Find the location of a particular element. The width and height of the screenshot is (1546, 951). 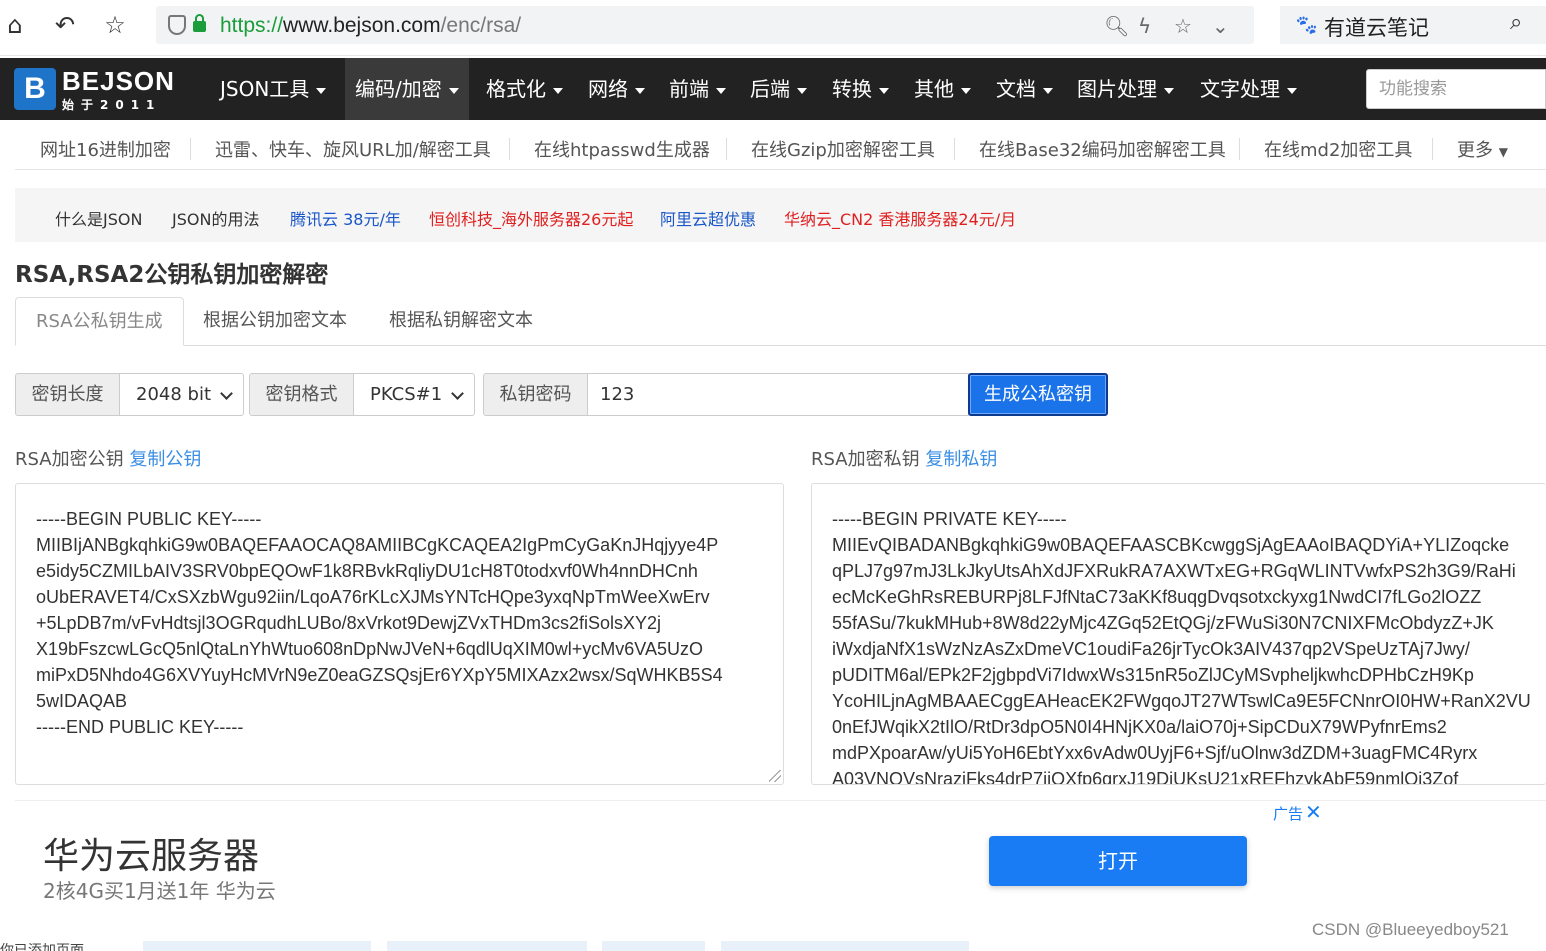

nav-docs: 文档 is located at coordinates (1024, 89).